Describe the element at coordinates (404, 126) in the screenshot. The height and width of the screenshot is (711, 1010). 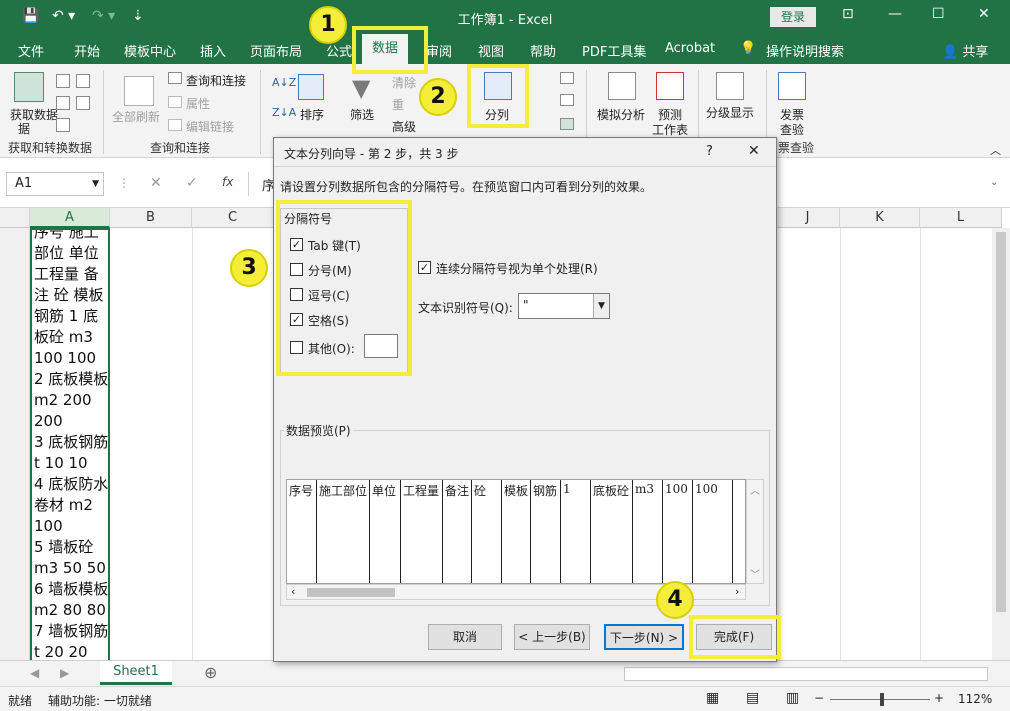
I see `advanced-button: 高级` at that location.